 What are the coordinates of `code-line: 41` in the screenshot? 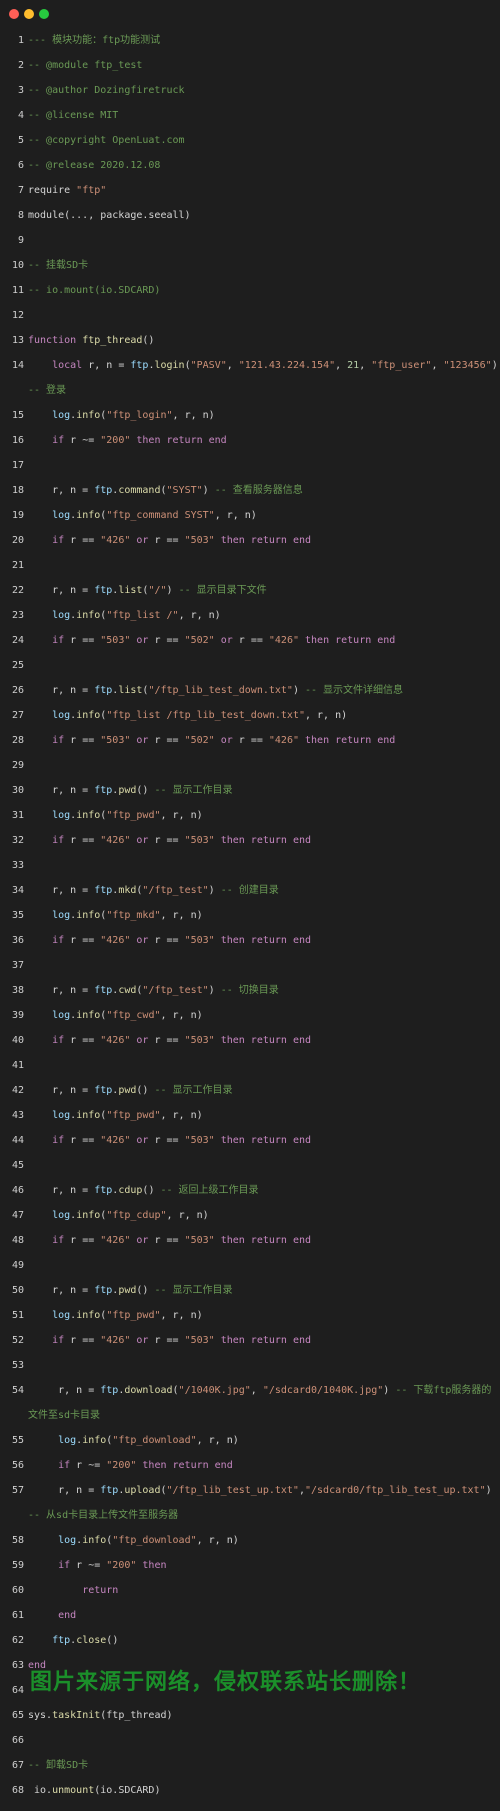 It's located at (250, 1065).